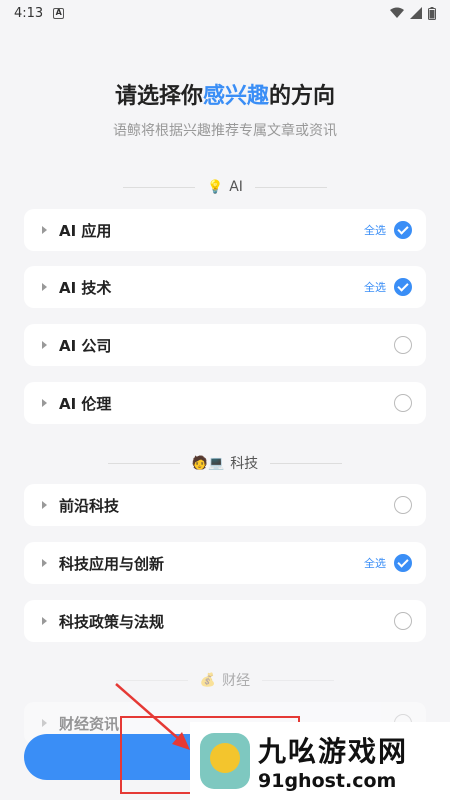 The width and height of the screenshot is (450, 800). I want to click on section-title: 科技, so click(244, 464).